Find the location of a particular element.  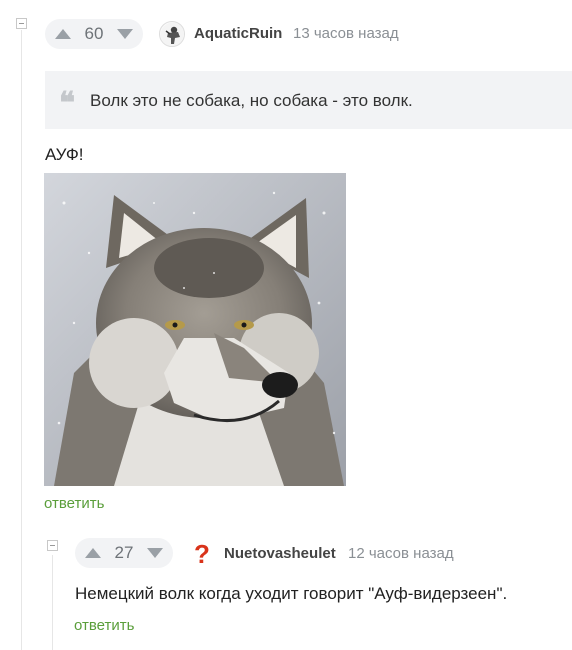

rating-value: 27 is located at coordinates (124, 552).